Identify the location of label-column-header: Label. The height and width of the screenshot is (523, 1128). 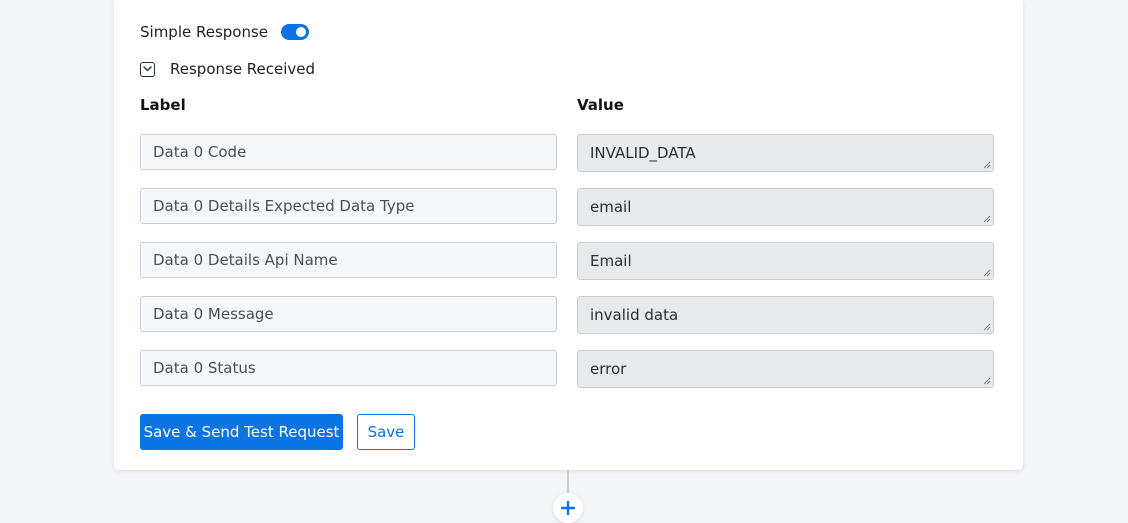
(163, 105).